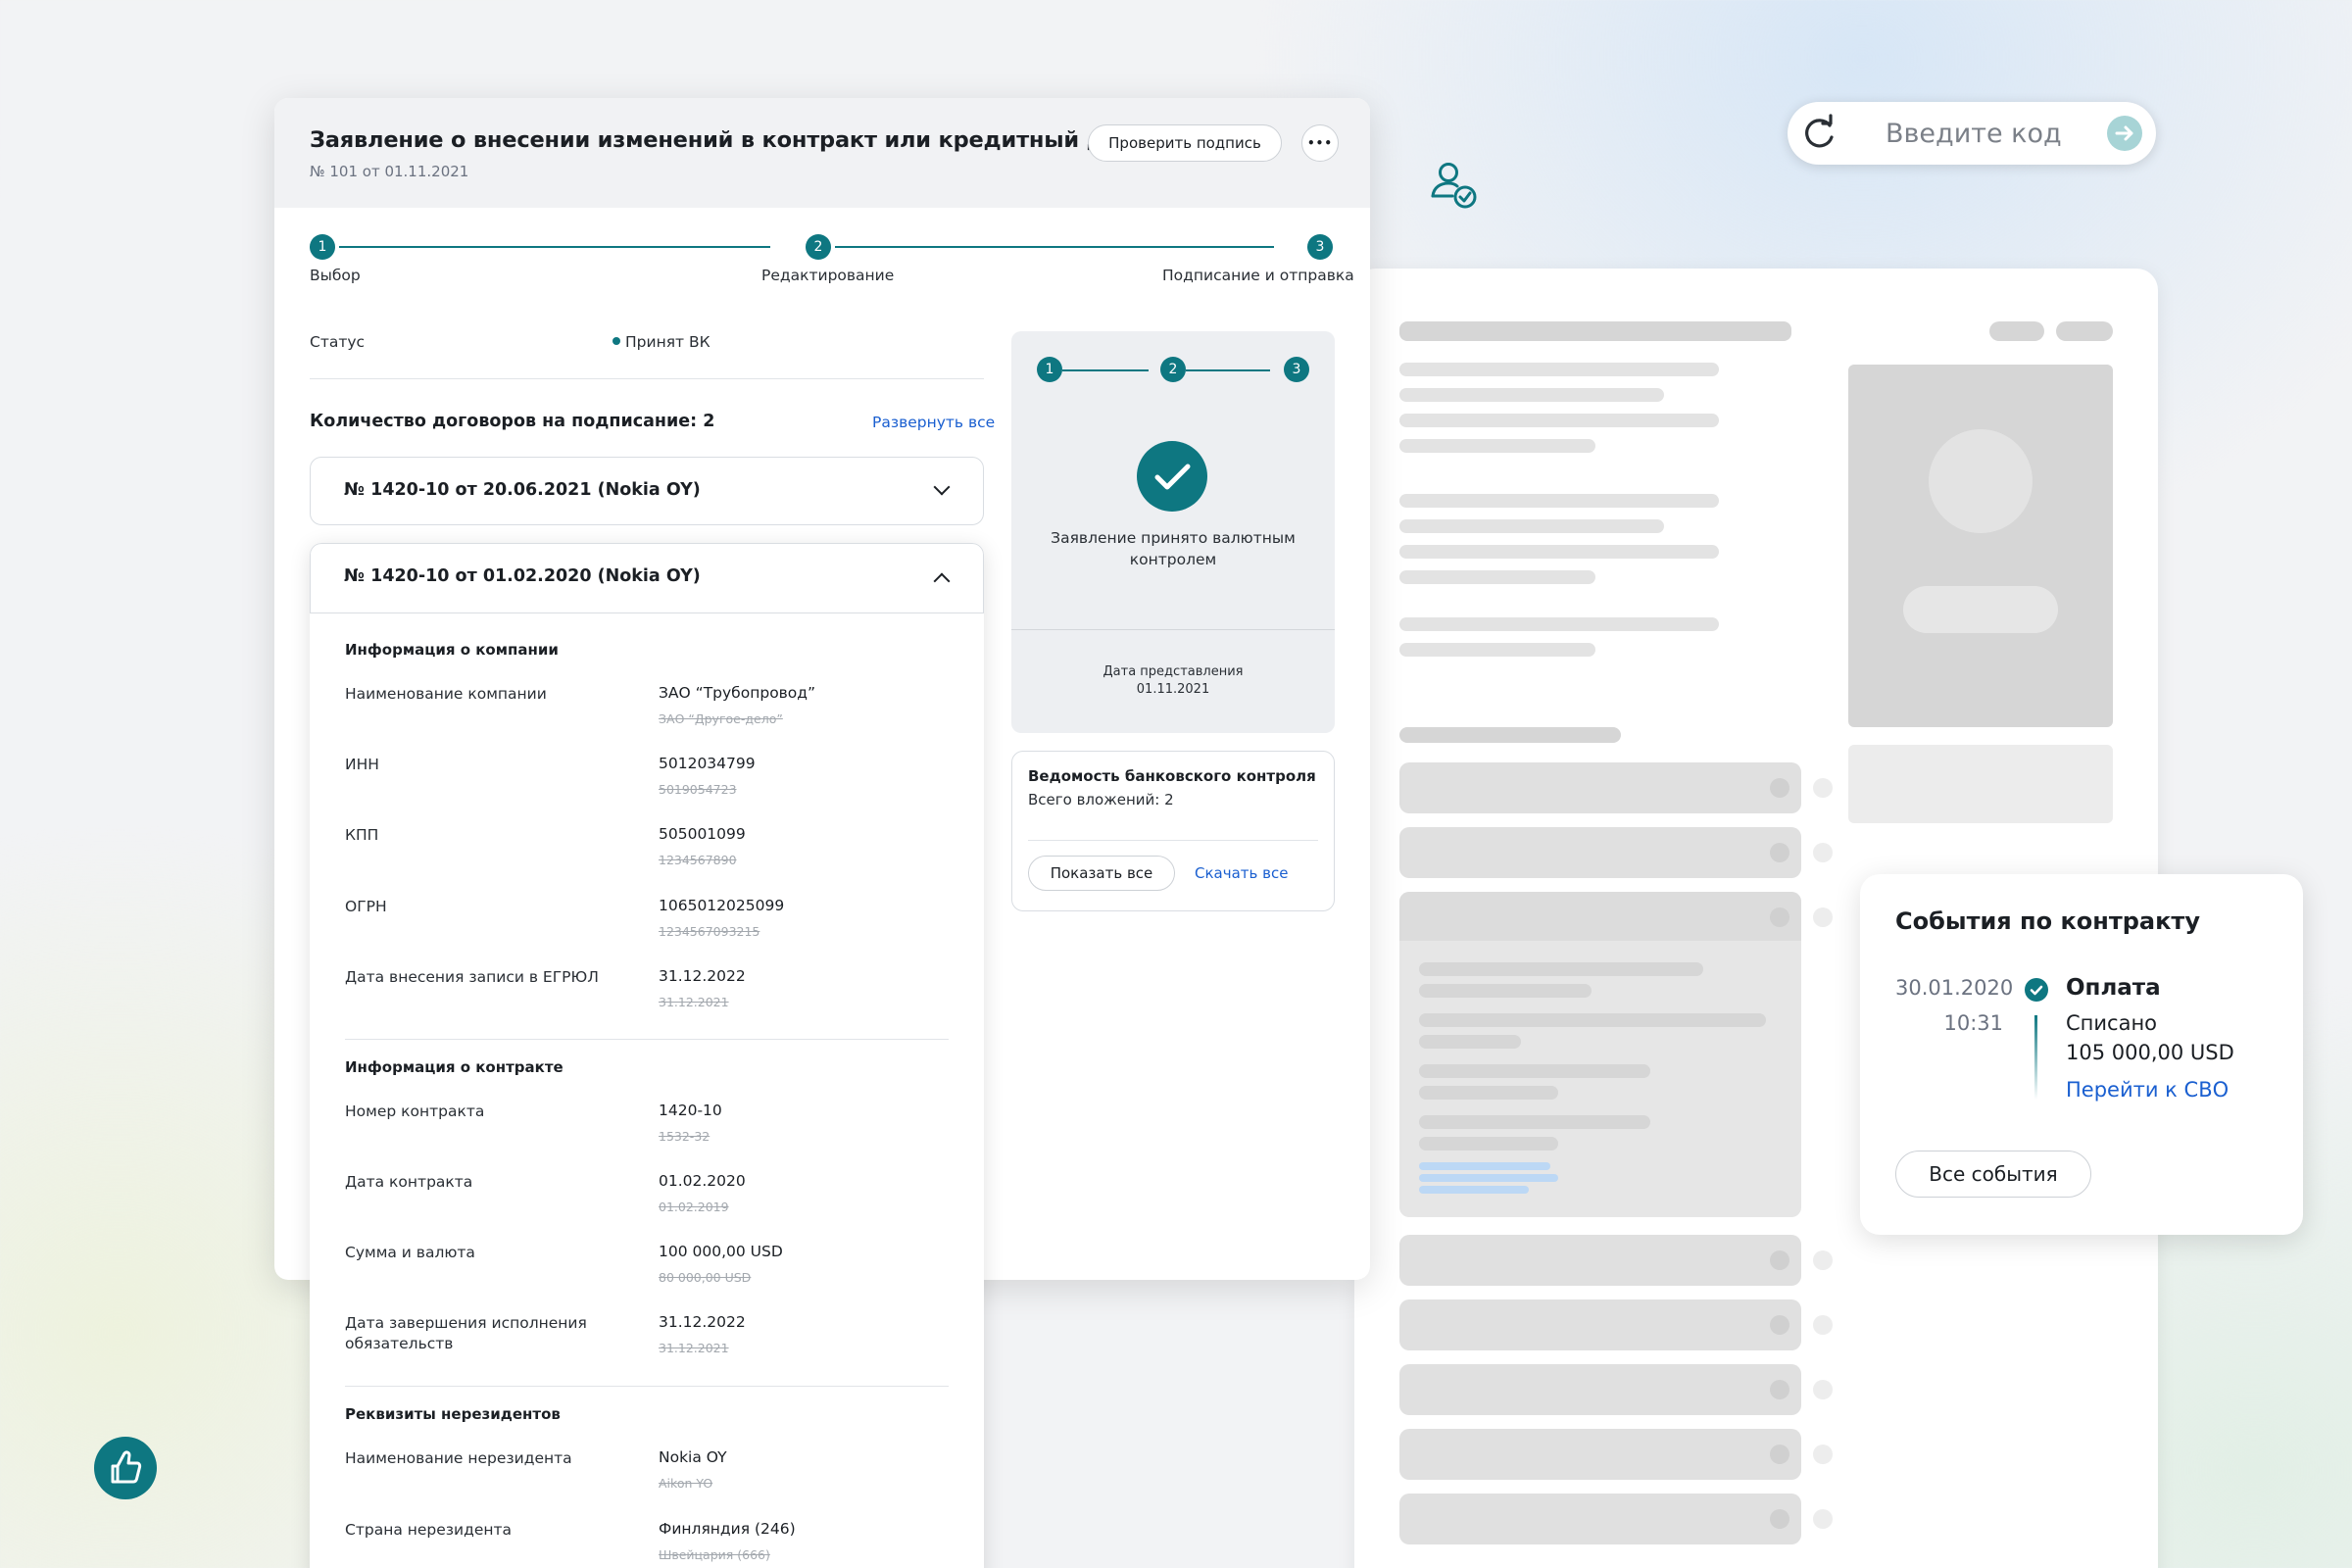 The image size is (2352, 1568). What do you see at coordinates (522, 490) in the screenshot?
I see `contract-accordion-title: № 1420-10 от 20.06.2021 (Nokia OY)` at bounding box center [522, 490].